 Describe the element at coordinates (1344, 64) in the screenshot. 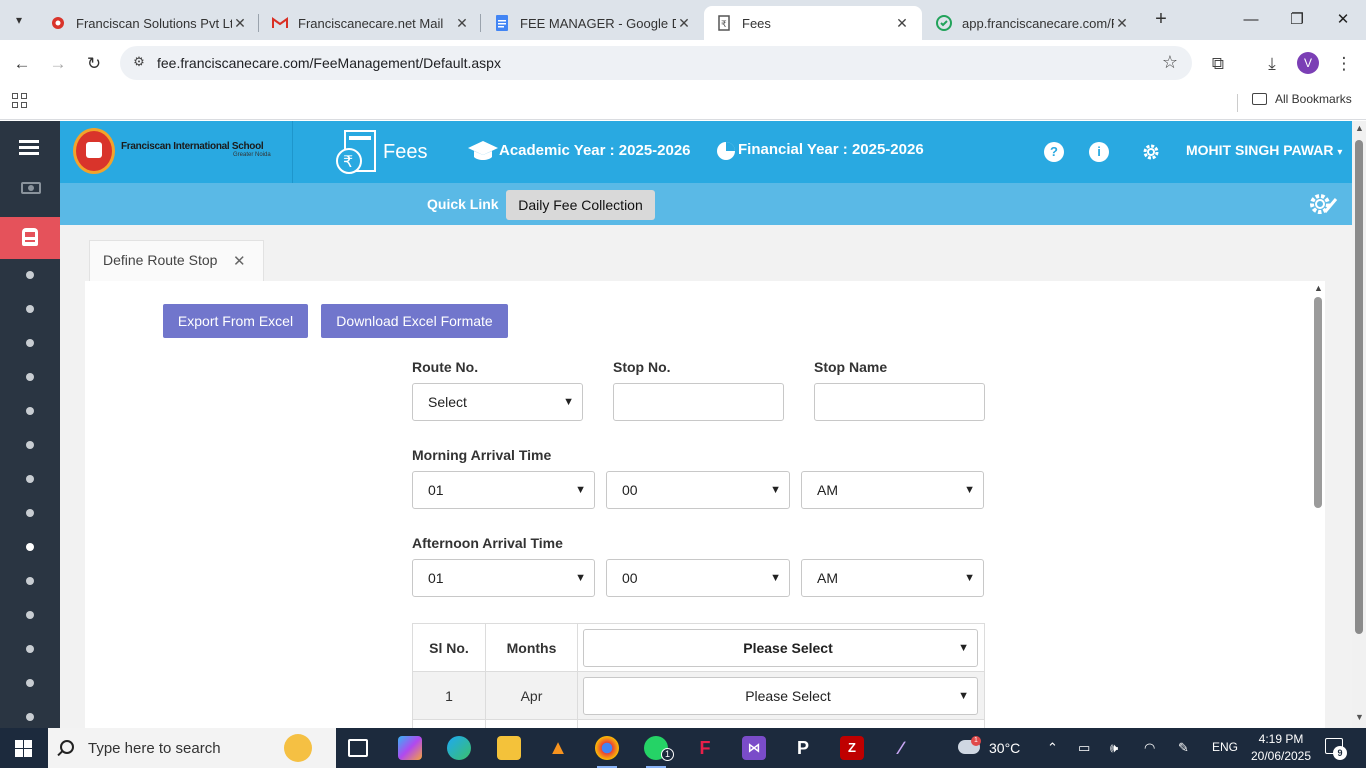

I see `browser-menu-icon: ⋮` at that location.